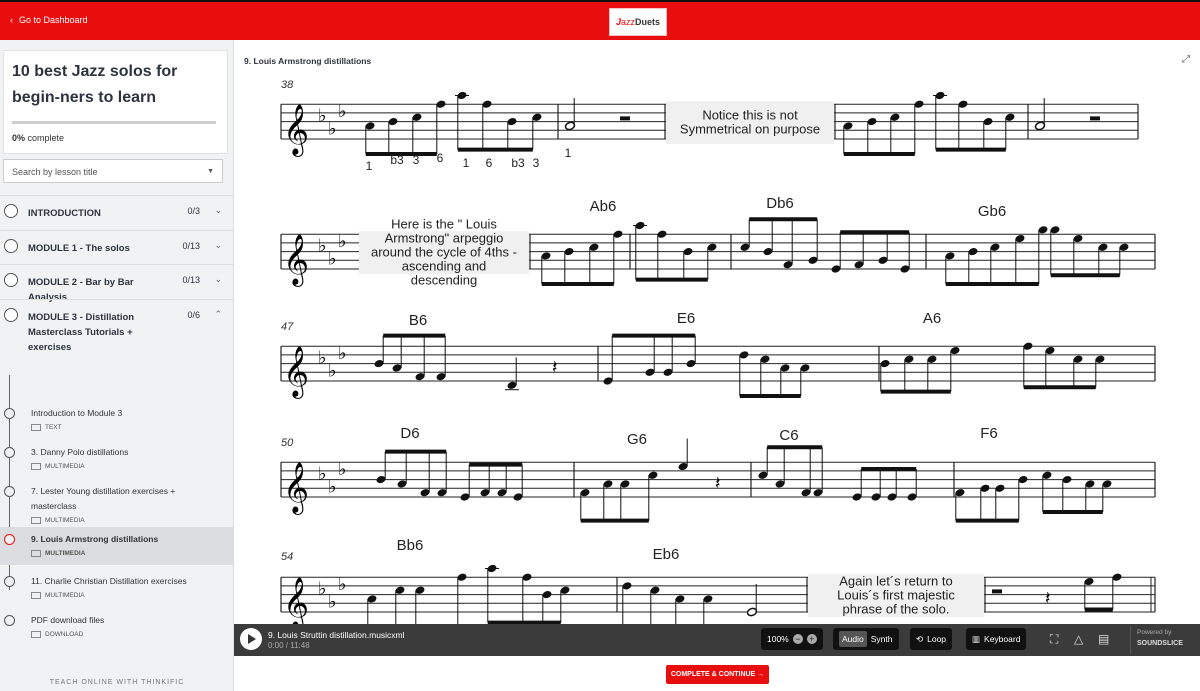 This screenshot has height=691, width=1200. Describe the element at coordinates (38, 138) in the screenshot. I see `progress-text: 0% complete` at that location.